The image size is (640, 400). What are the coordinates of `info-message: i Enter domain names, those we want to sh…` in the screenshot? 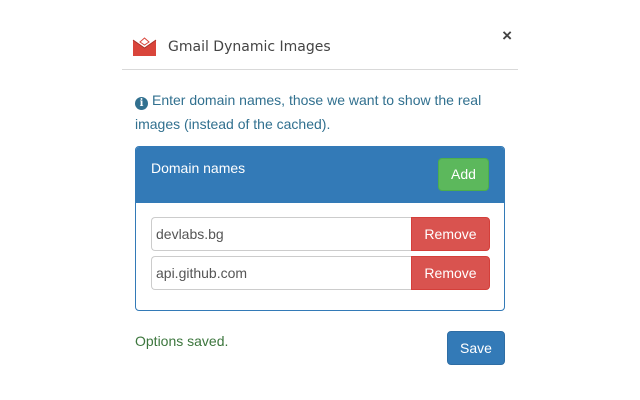 It's located at (320, 112).